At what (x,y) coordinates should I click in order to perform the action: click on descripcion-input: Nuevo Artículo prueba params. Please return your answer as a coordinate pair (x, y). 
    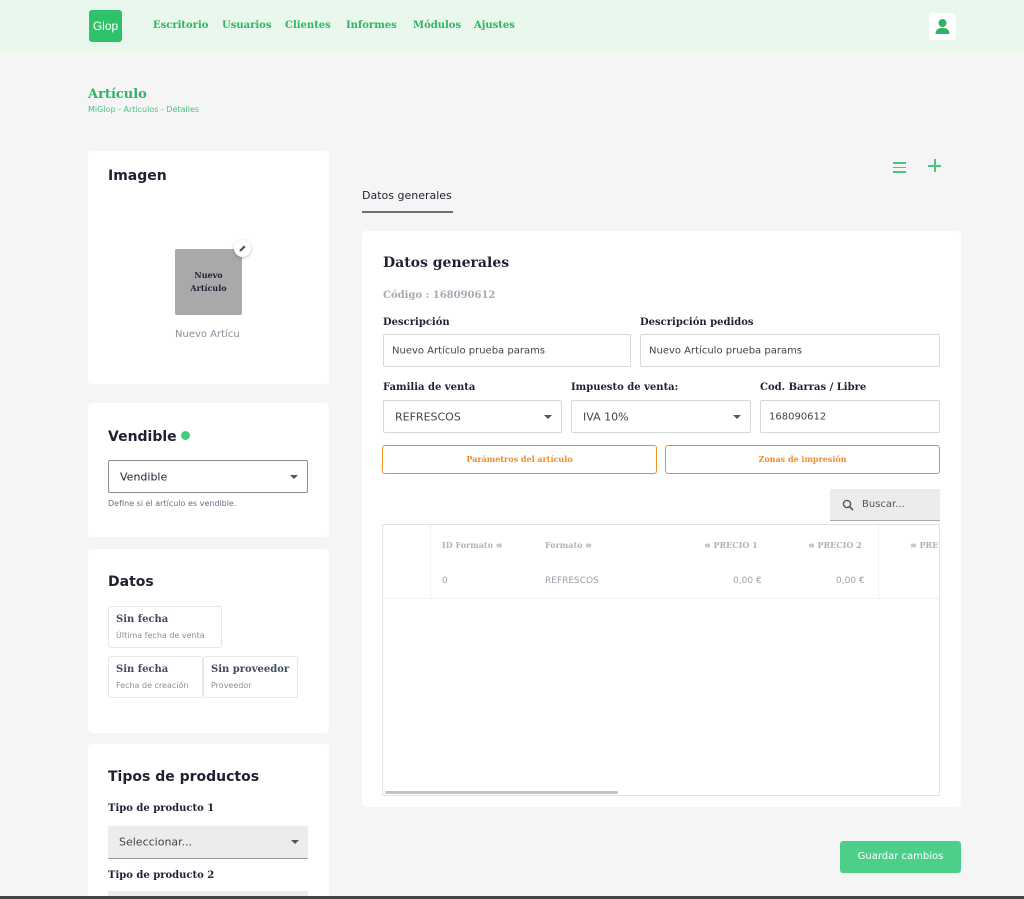
    Looking at the image, I should click on (507, 350).